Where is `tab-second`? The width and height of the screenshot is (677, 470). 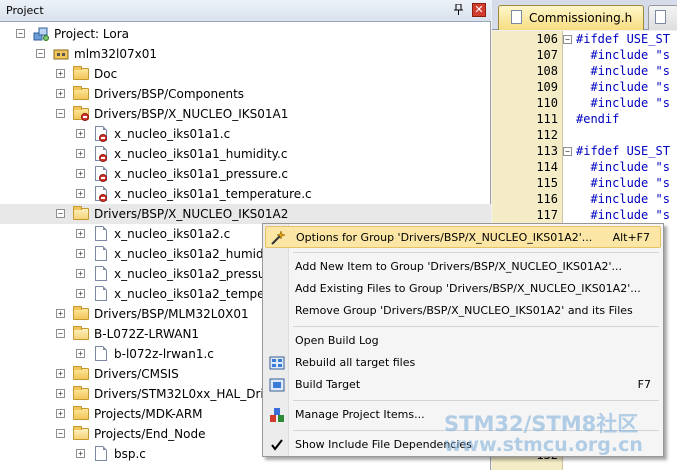
tab-second is located at coordinates (662, 17).